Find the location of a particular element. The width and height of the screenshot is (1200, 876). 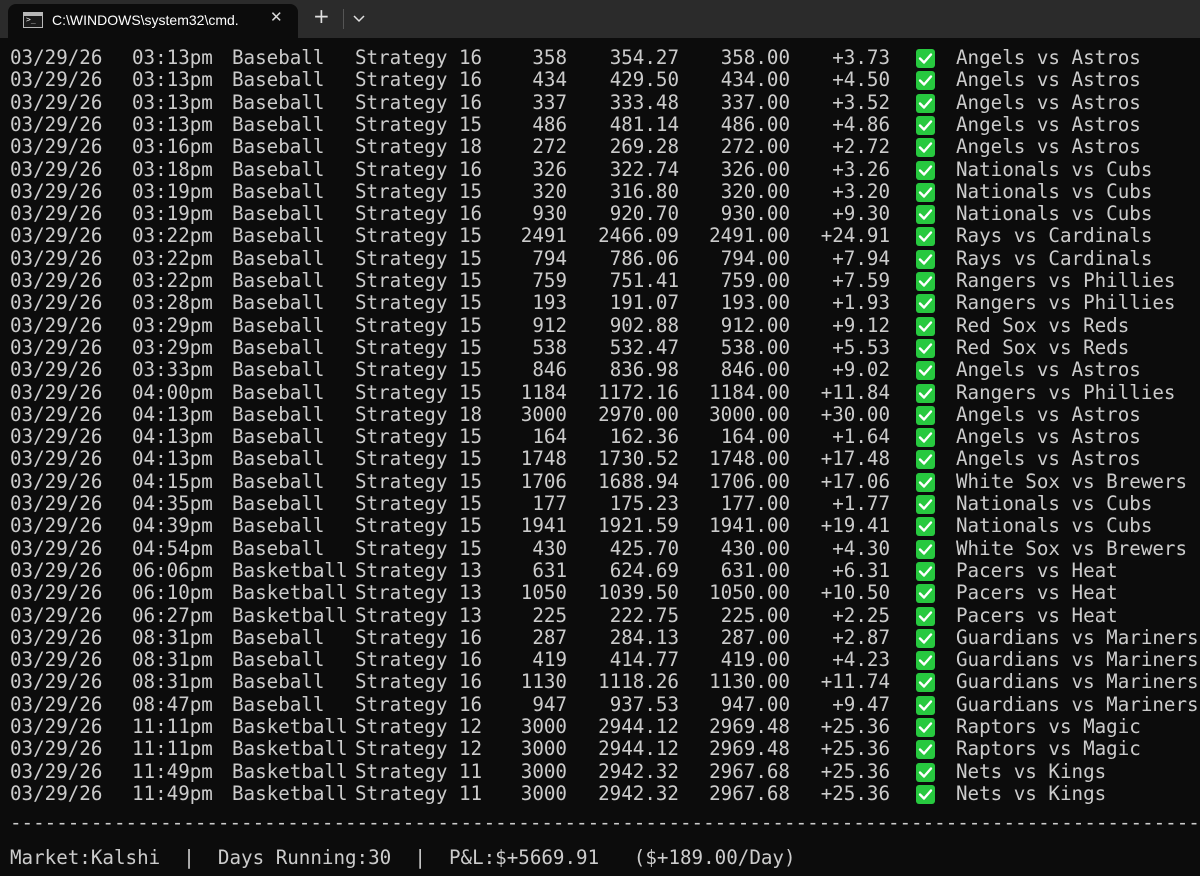

trade-cost: 191.07 is located at coordinates (644, 303).